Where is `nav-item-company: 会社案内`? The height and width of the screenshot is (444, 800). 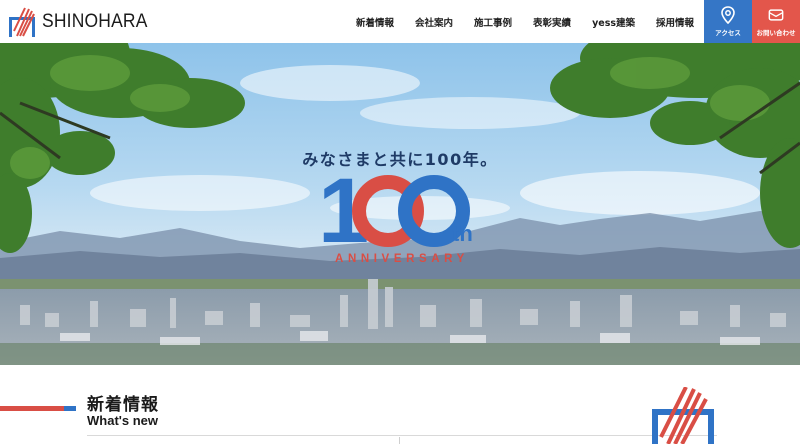 nav-item-company: 会社案内 is located at coordinates (434, 22).